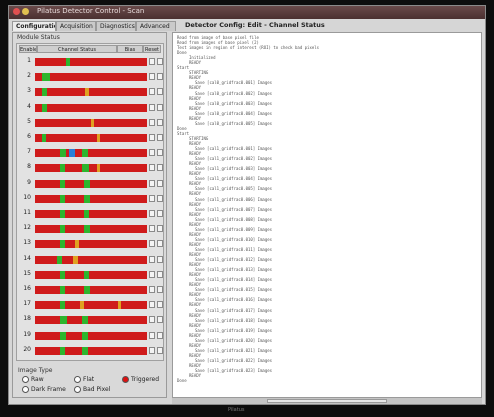 The image size is (494, 417). I want to click on channel-row: 14, so click(90, 260).